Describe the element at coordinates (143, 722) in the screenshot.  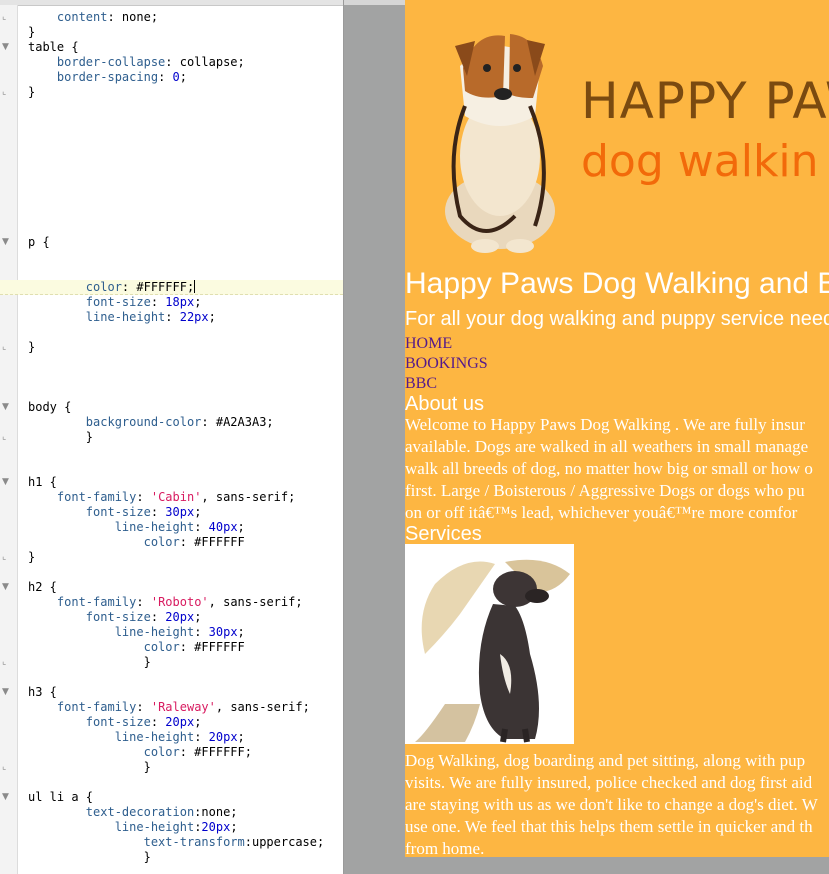
I see `code-text: font-size: 20px;` at that location.